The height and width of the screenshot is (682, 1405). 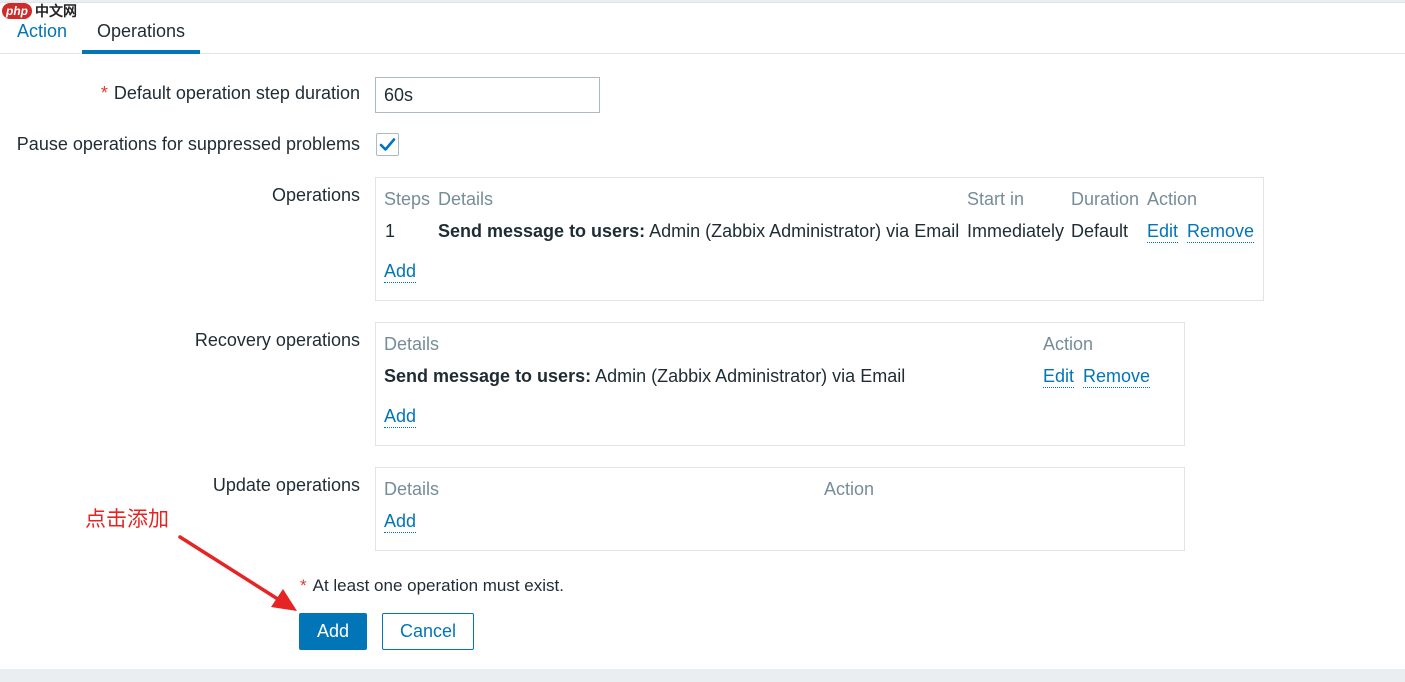 What do you see at coordinates (236, 93) in the screenshot?
I see `step-duration-label-text: Default operation step duration` at bounding box center [236, 93].